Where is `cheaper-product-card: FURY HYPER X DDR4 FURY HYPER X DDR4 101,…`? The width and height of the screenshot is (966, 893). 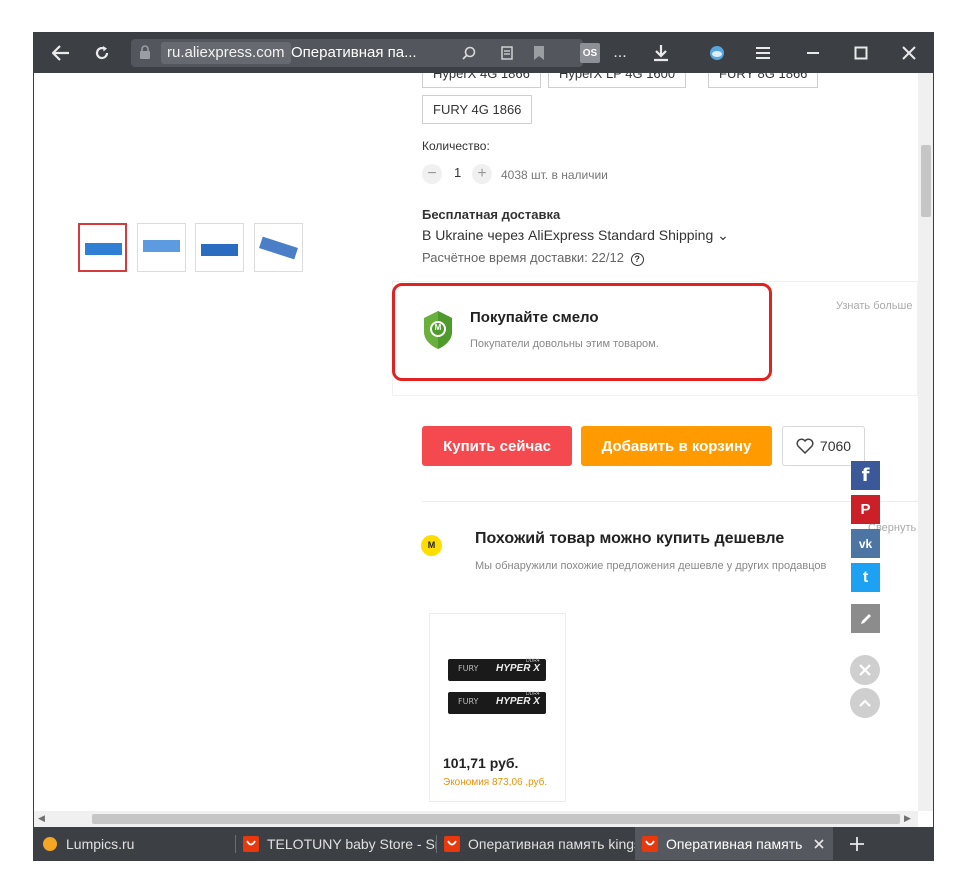 cheaper-product-card: FURY HYPER X DDR4 FURY HYPER X DDR4 101,… is located at coordinates (497, 707).